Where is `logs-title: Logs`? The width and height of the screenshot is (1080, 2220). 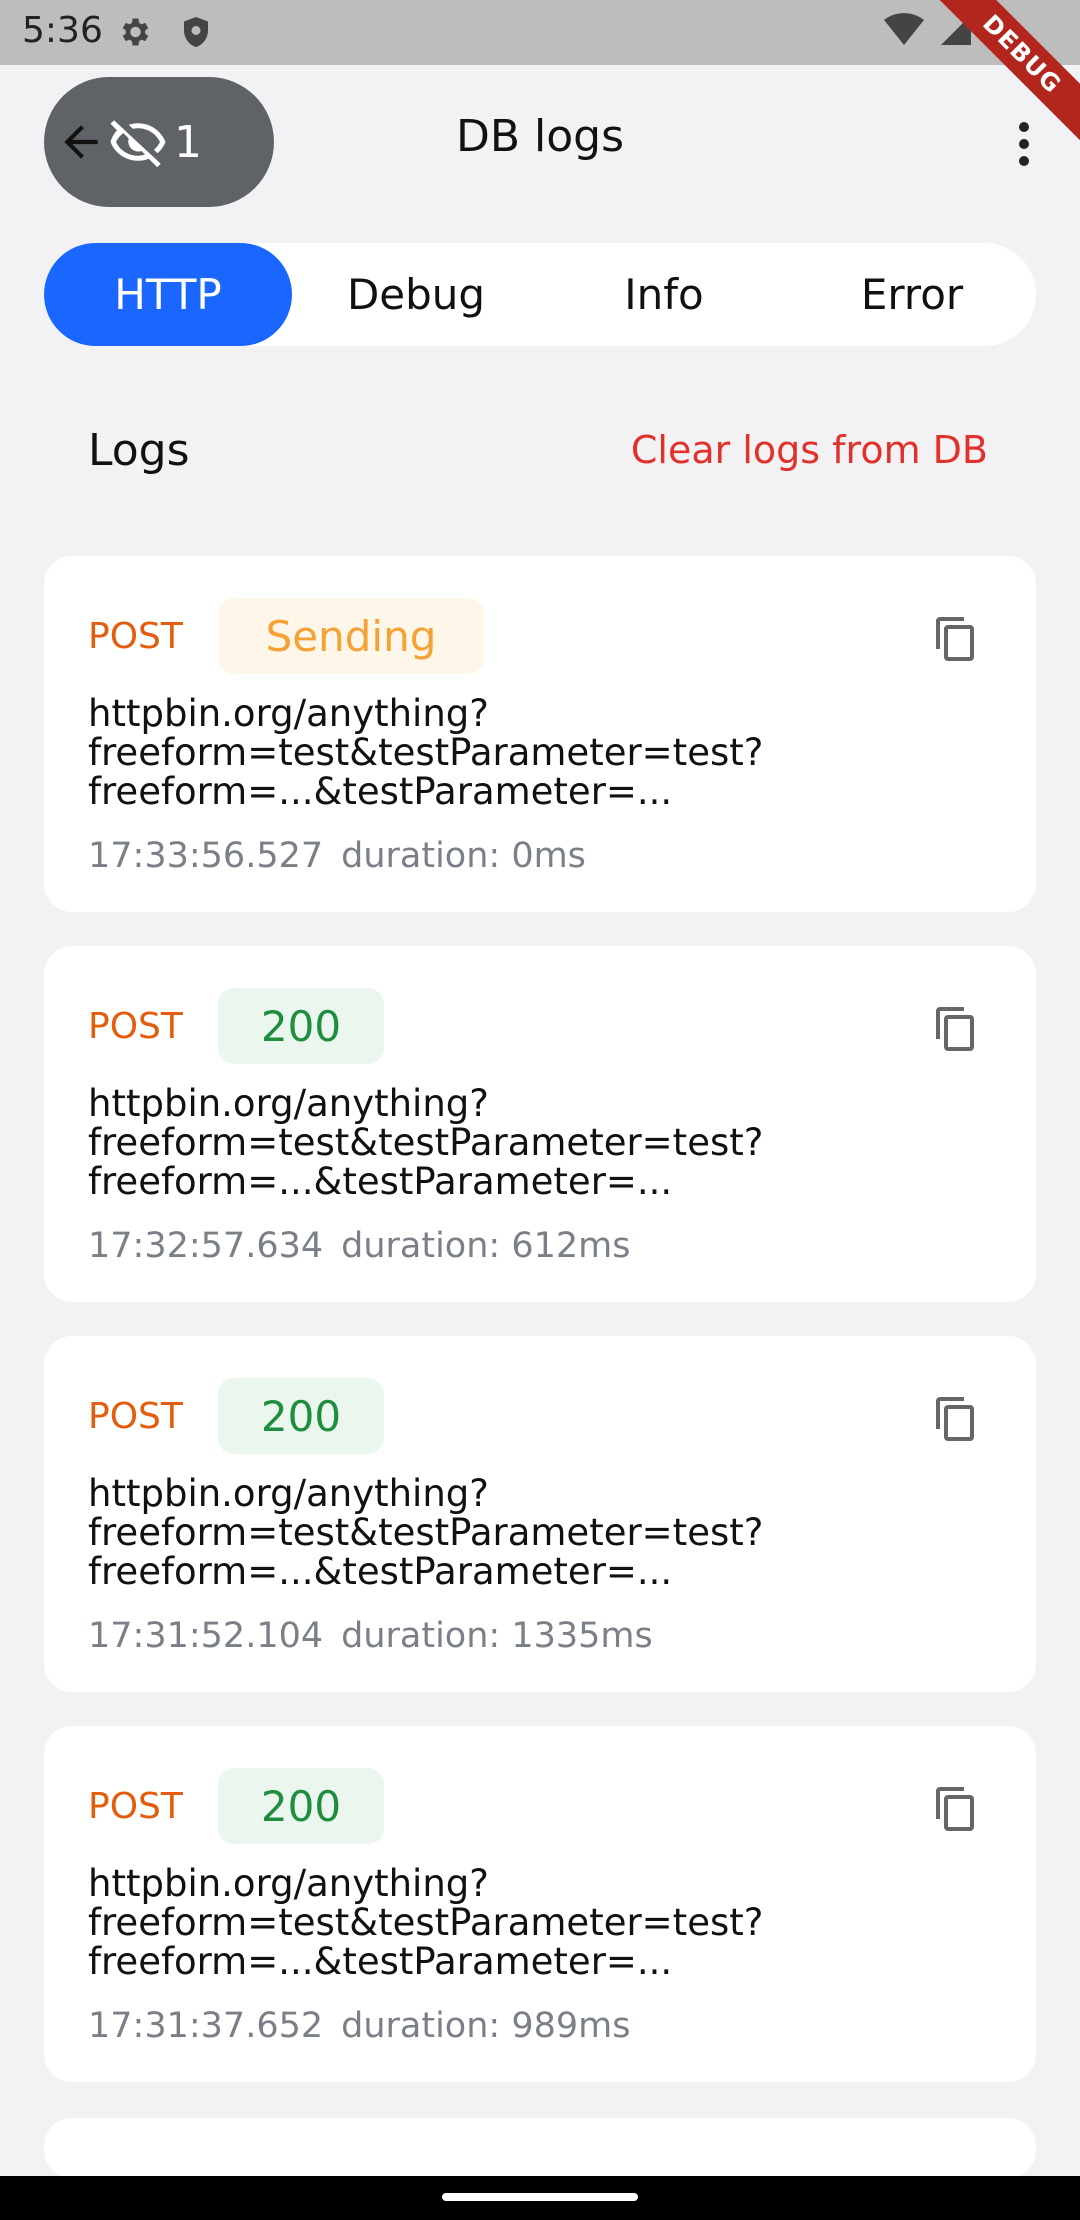
logs-title: Logs is located at coordinates (139, 450).